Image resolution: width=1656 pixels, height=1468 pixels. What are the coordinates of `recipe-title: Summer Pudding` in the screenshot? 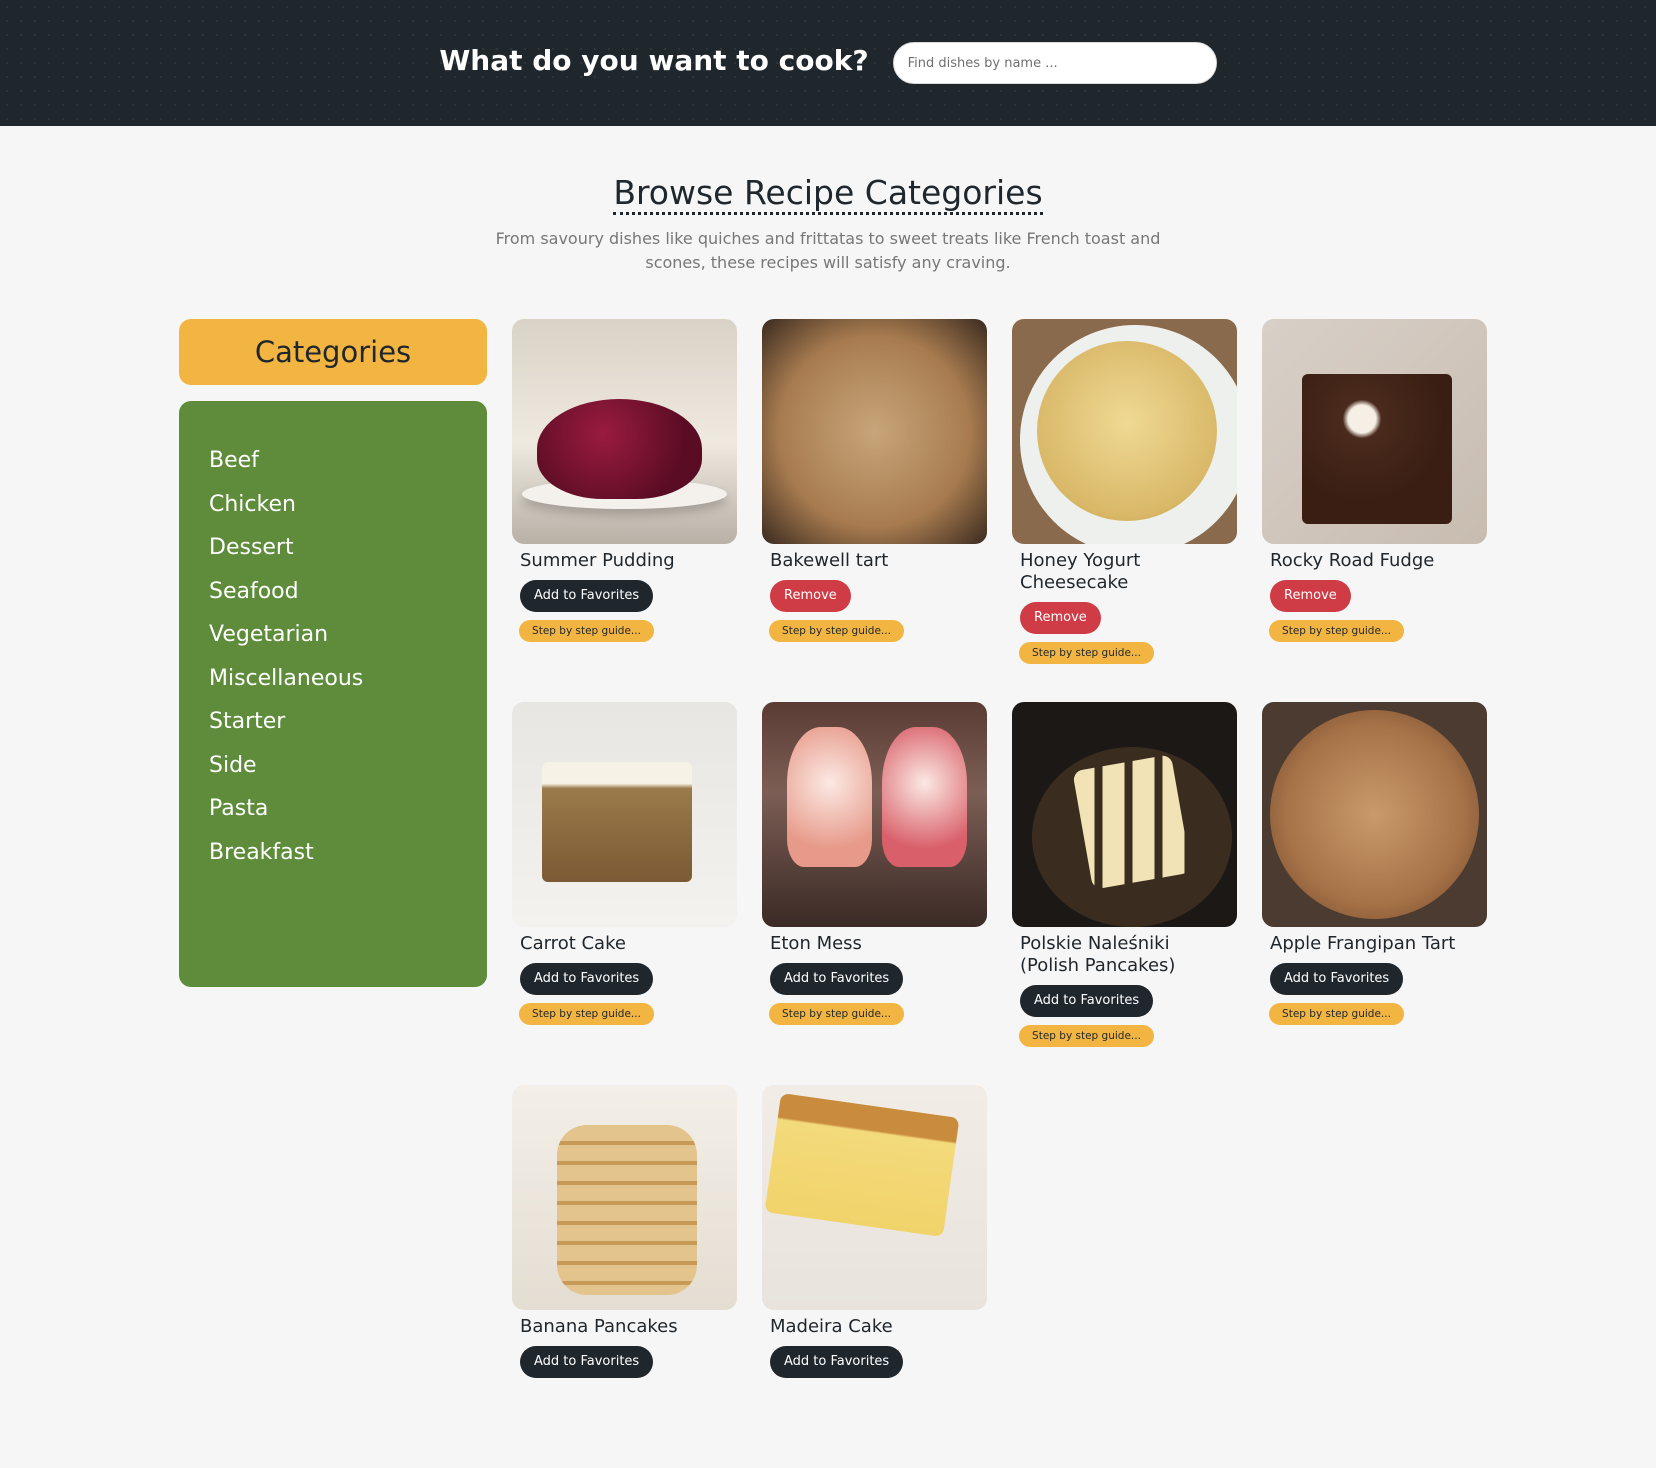 It's located at (597, 560).